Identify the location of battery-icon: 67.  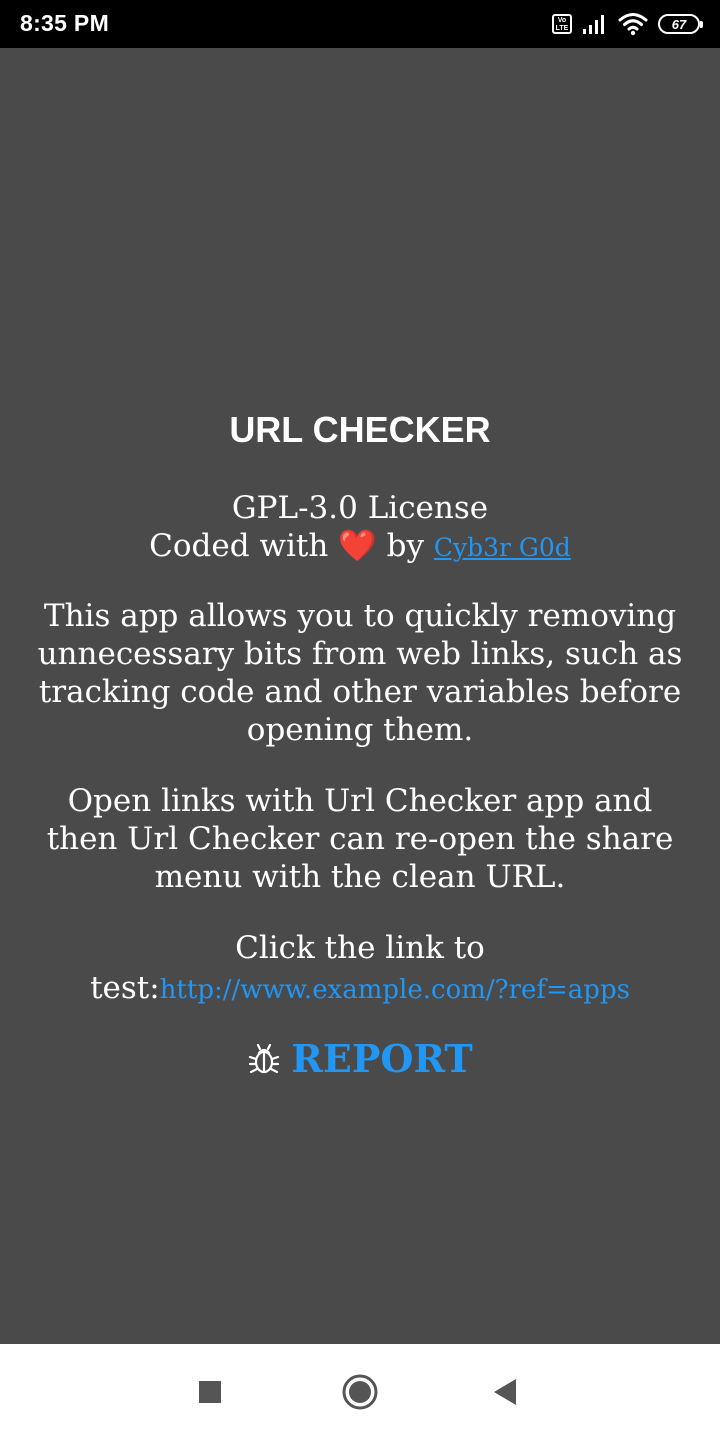
(680, 24).